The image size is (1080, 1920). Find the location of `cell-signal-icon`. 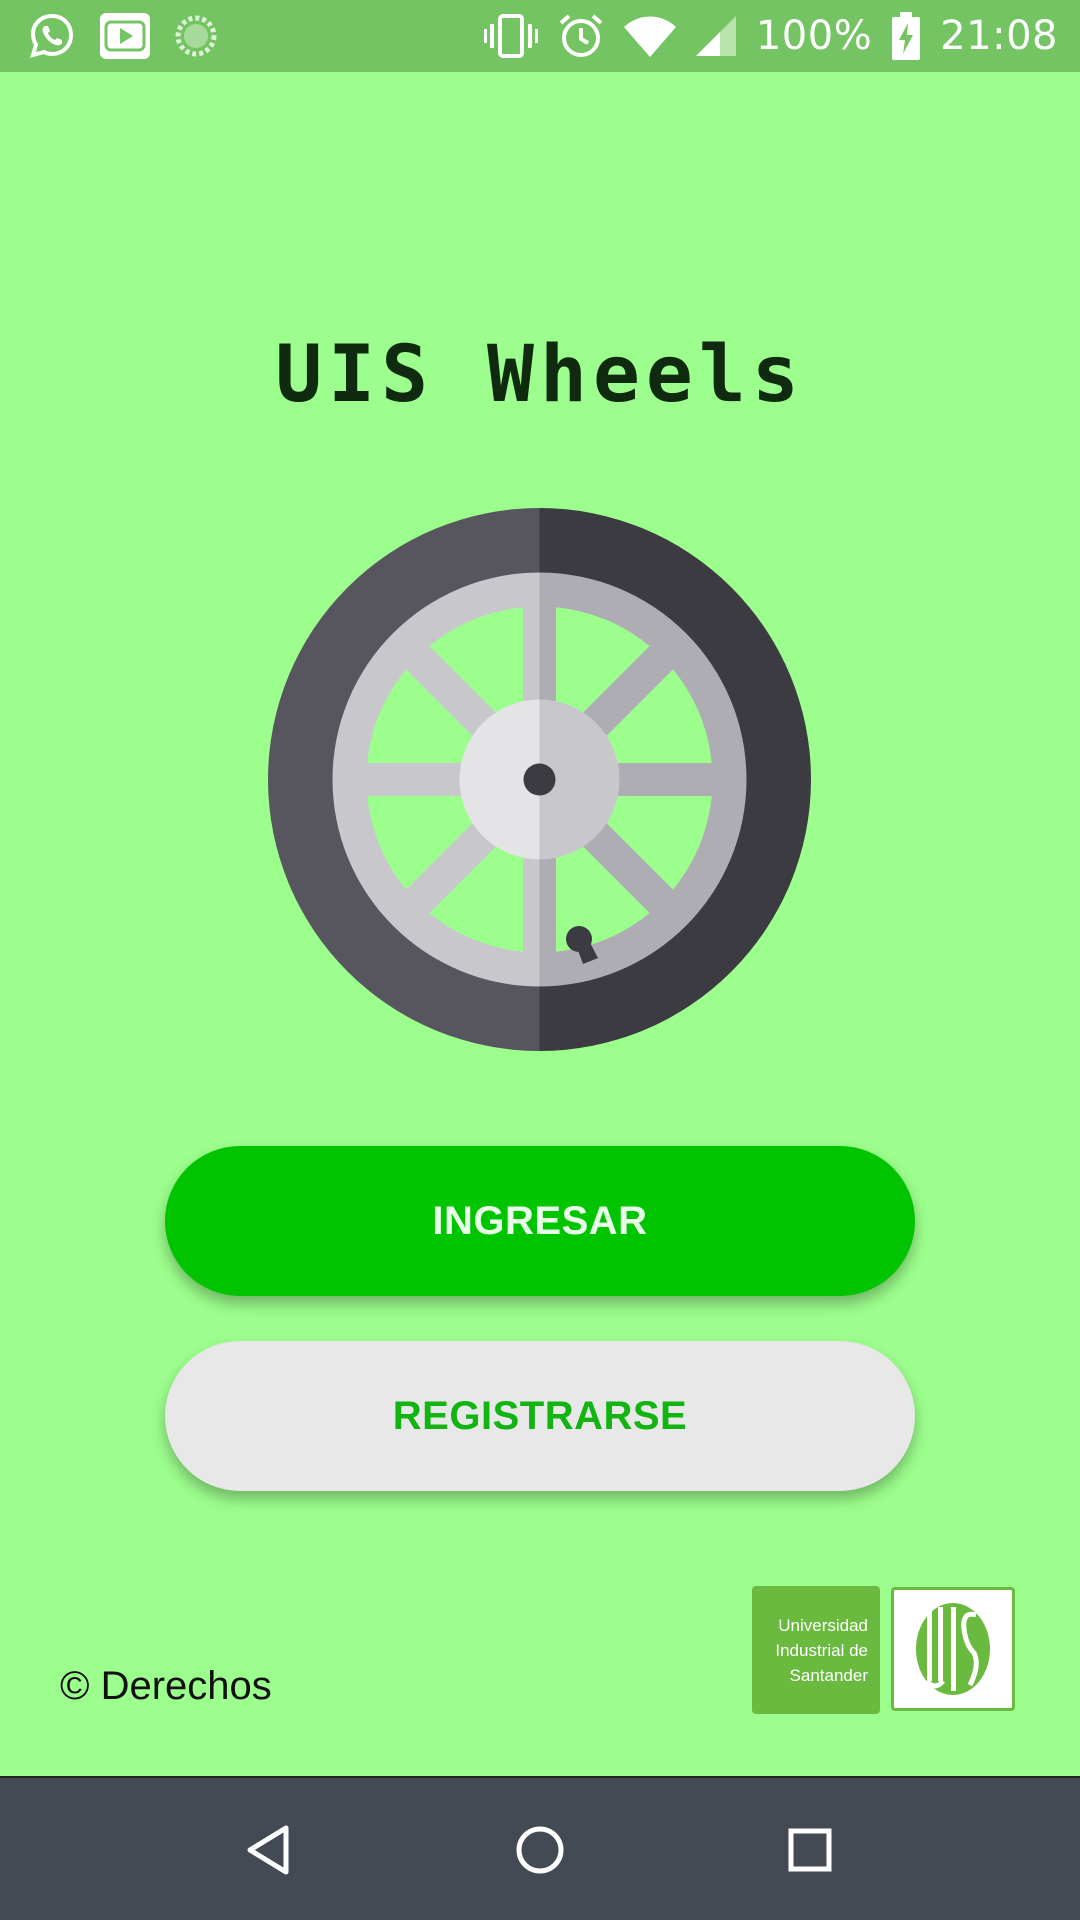

cell-signal-icon is located at coordinates (715, 36).